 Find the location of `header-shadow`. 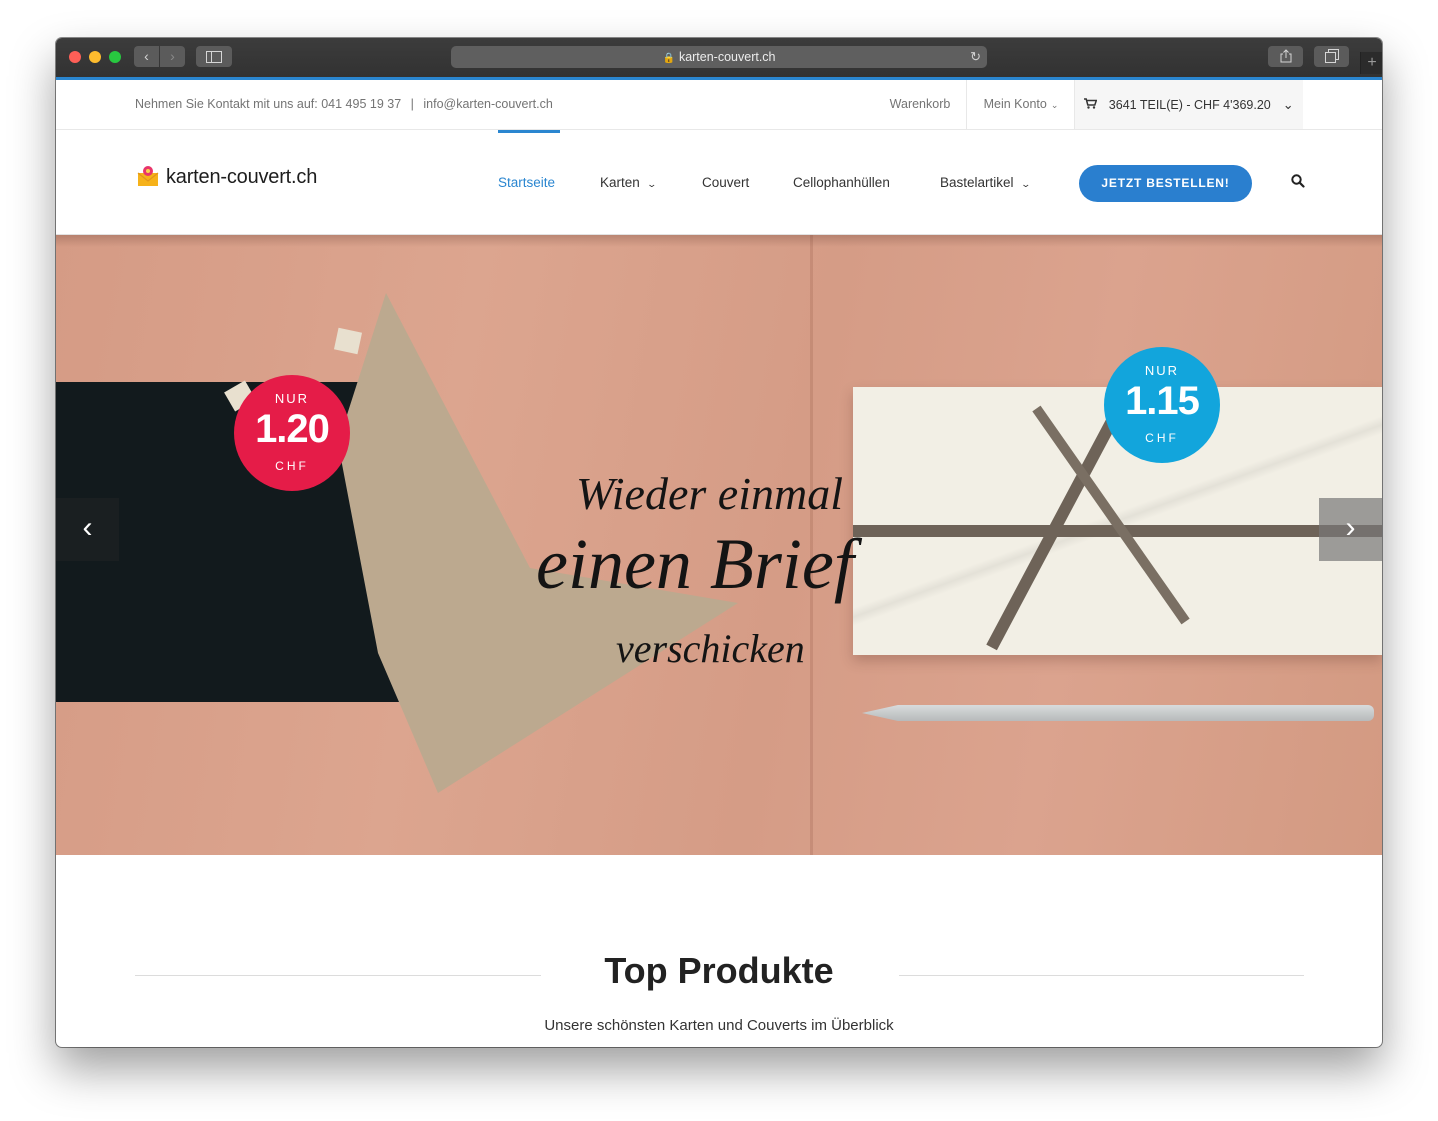

header-shadow is located at coordinates (719, 241).